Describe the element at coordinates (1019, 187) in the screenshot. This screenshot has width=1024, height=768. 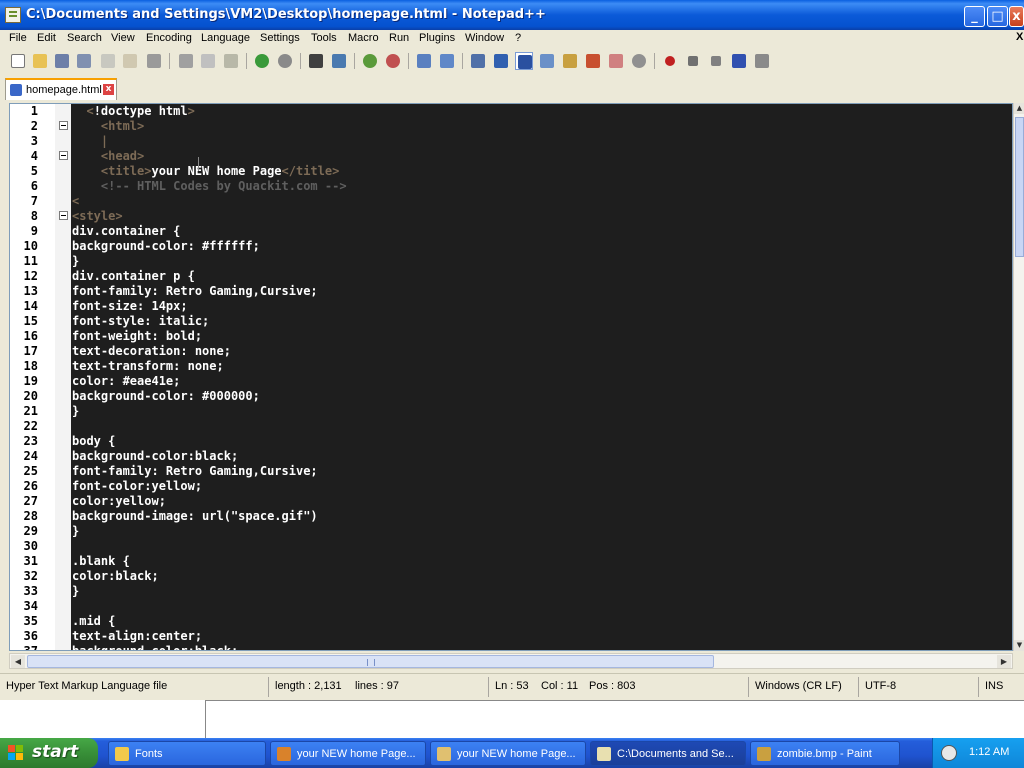
I see `vertical-scroll-thumb` at that location.